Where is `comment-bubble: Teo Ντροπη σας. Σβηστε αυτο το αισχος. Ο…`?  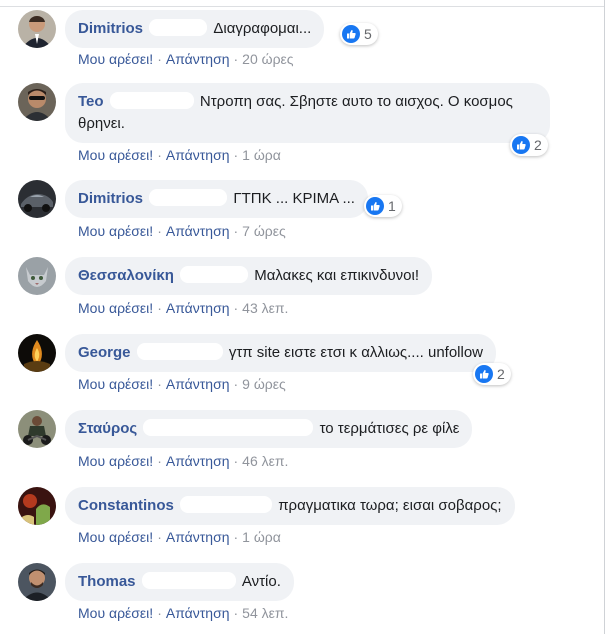
comment-bubble: Teo Ντροπη σας. Σβηστε αυτο το αισχος. Ο… is located at coordinates (307, 113).